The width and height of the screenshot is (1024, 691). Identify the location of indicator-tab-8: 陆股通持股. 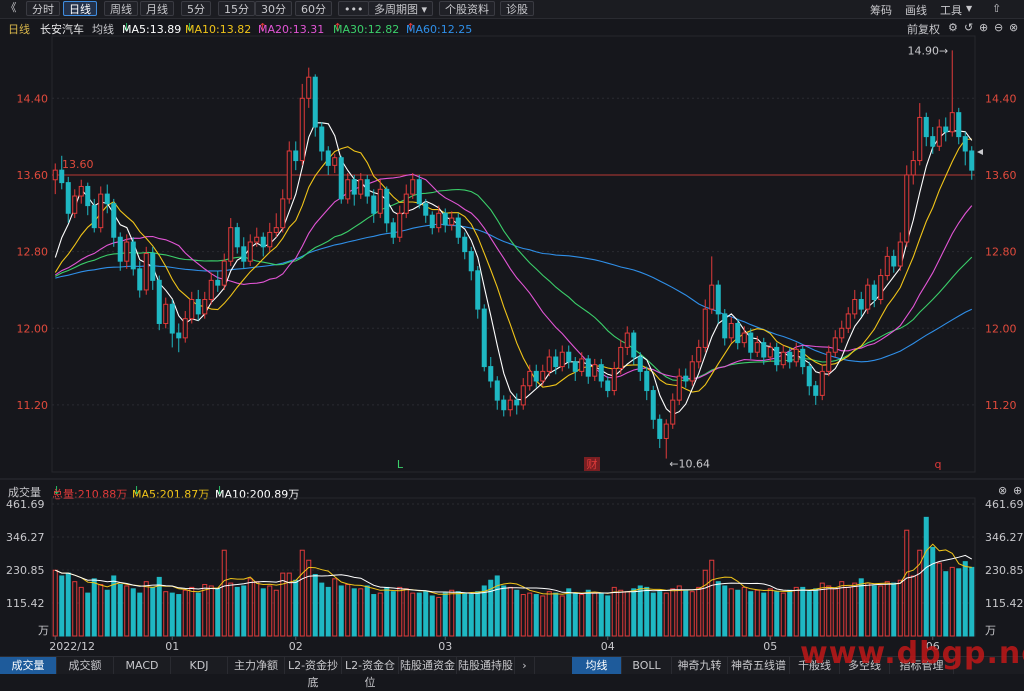
(486, 665).